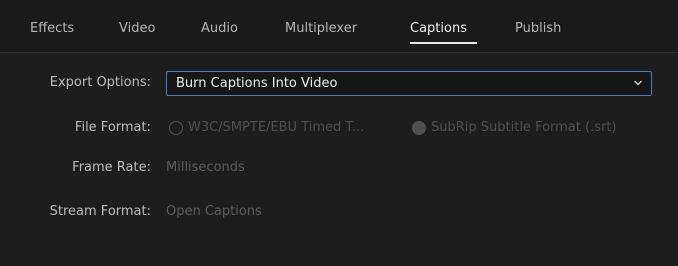 This screenshot has height=266, width=678. Describe the element at coordinates (409, 83) in the screenshot. I see `export-options-dropdown: Burn Captions Into Video` at that location.